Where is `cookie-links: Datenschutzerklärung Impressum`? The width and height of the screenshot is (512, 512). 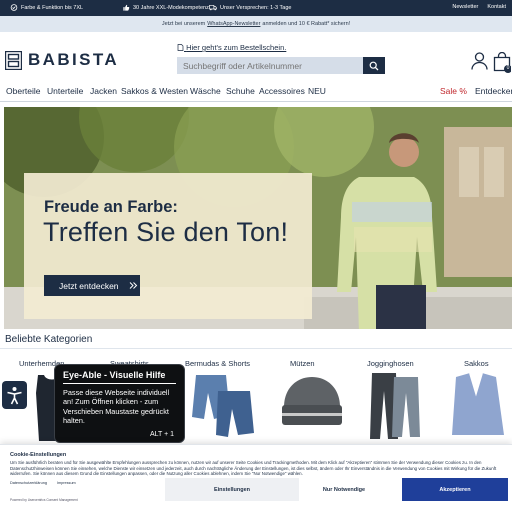
cookie-links: Datenschutzerklärung Impressum is located at coordinates (43, 483).